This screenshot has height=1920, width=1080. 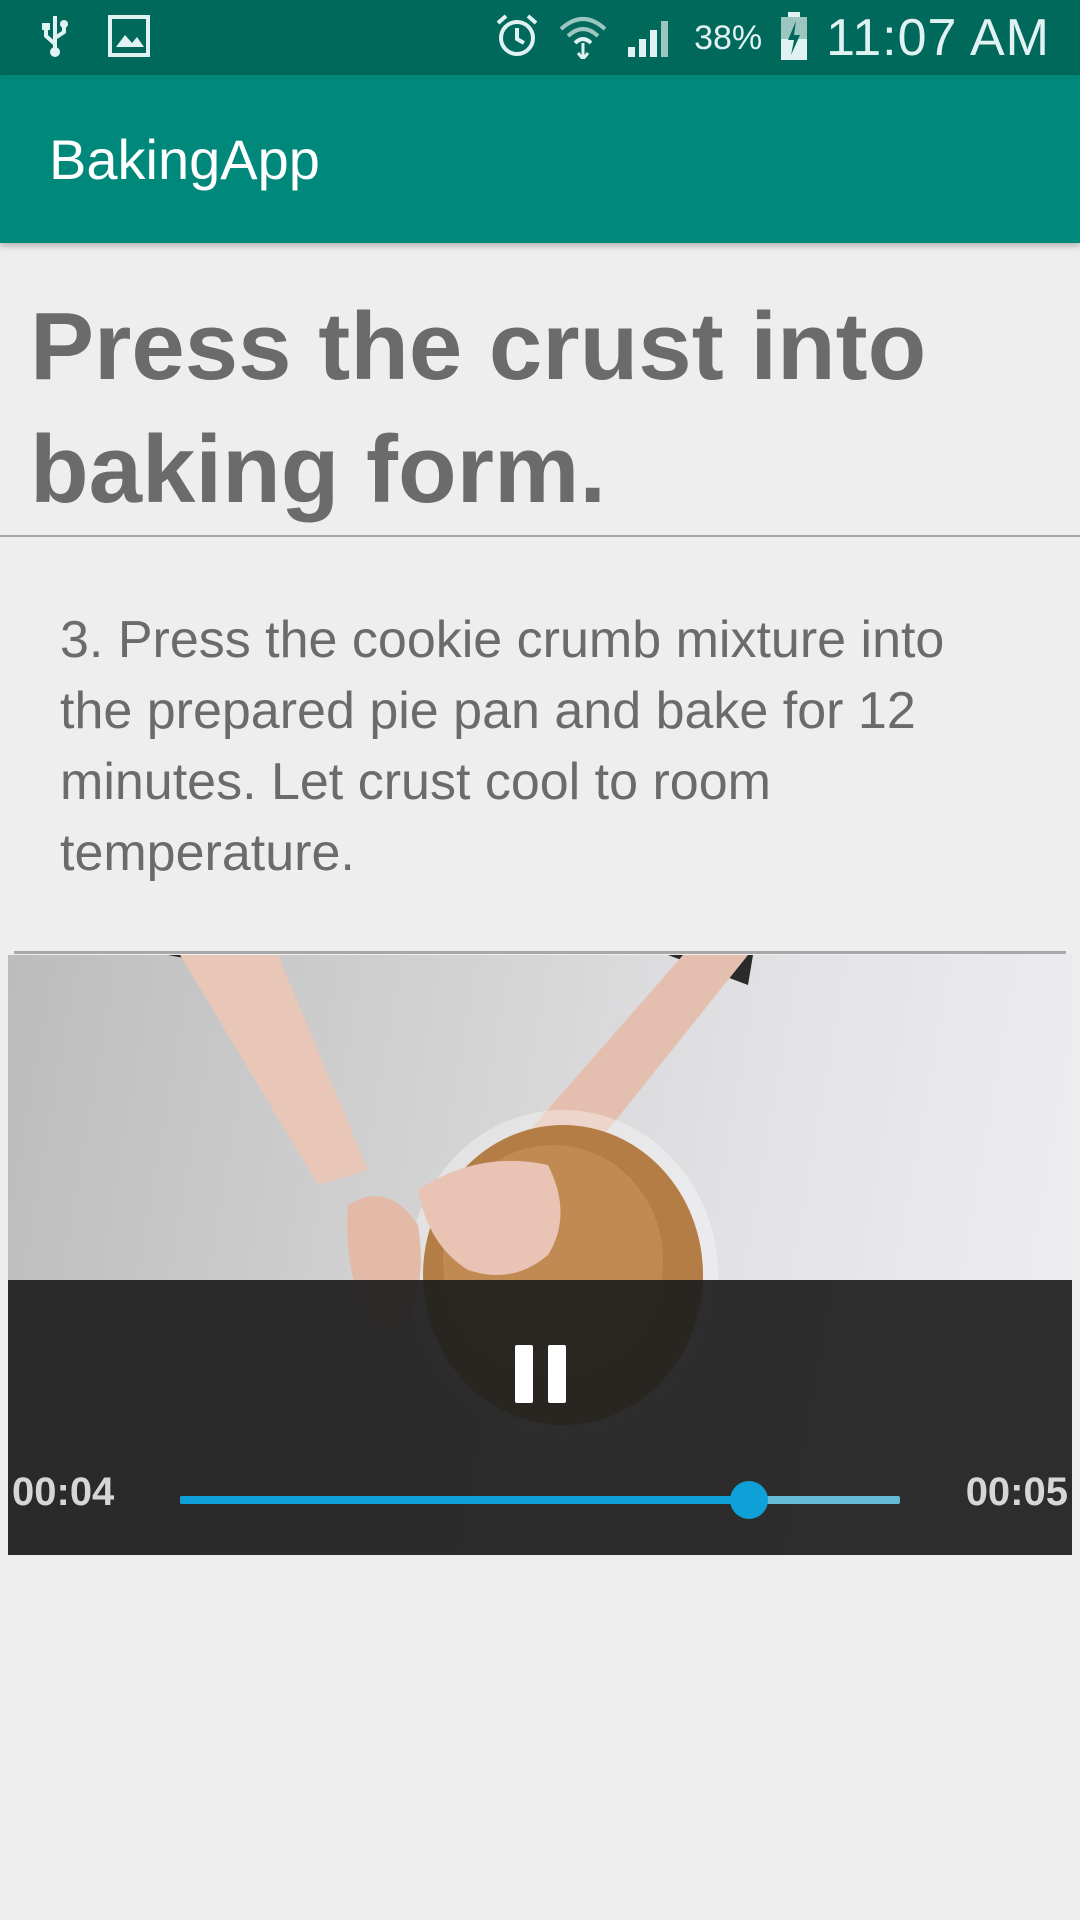 I want to click on status-bar: 38% 11:07 AM, so click(x=540, y=37).